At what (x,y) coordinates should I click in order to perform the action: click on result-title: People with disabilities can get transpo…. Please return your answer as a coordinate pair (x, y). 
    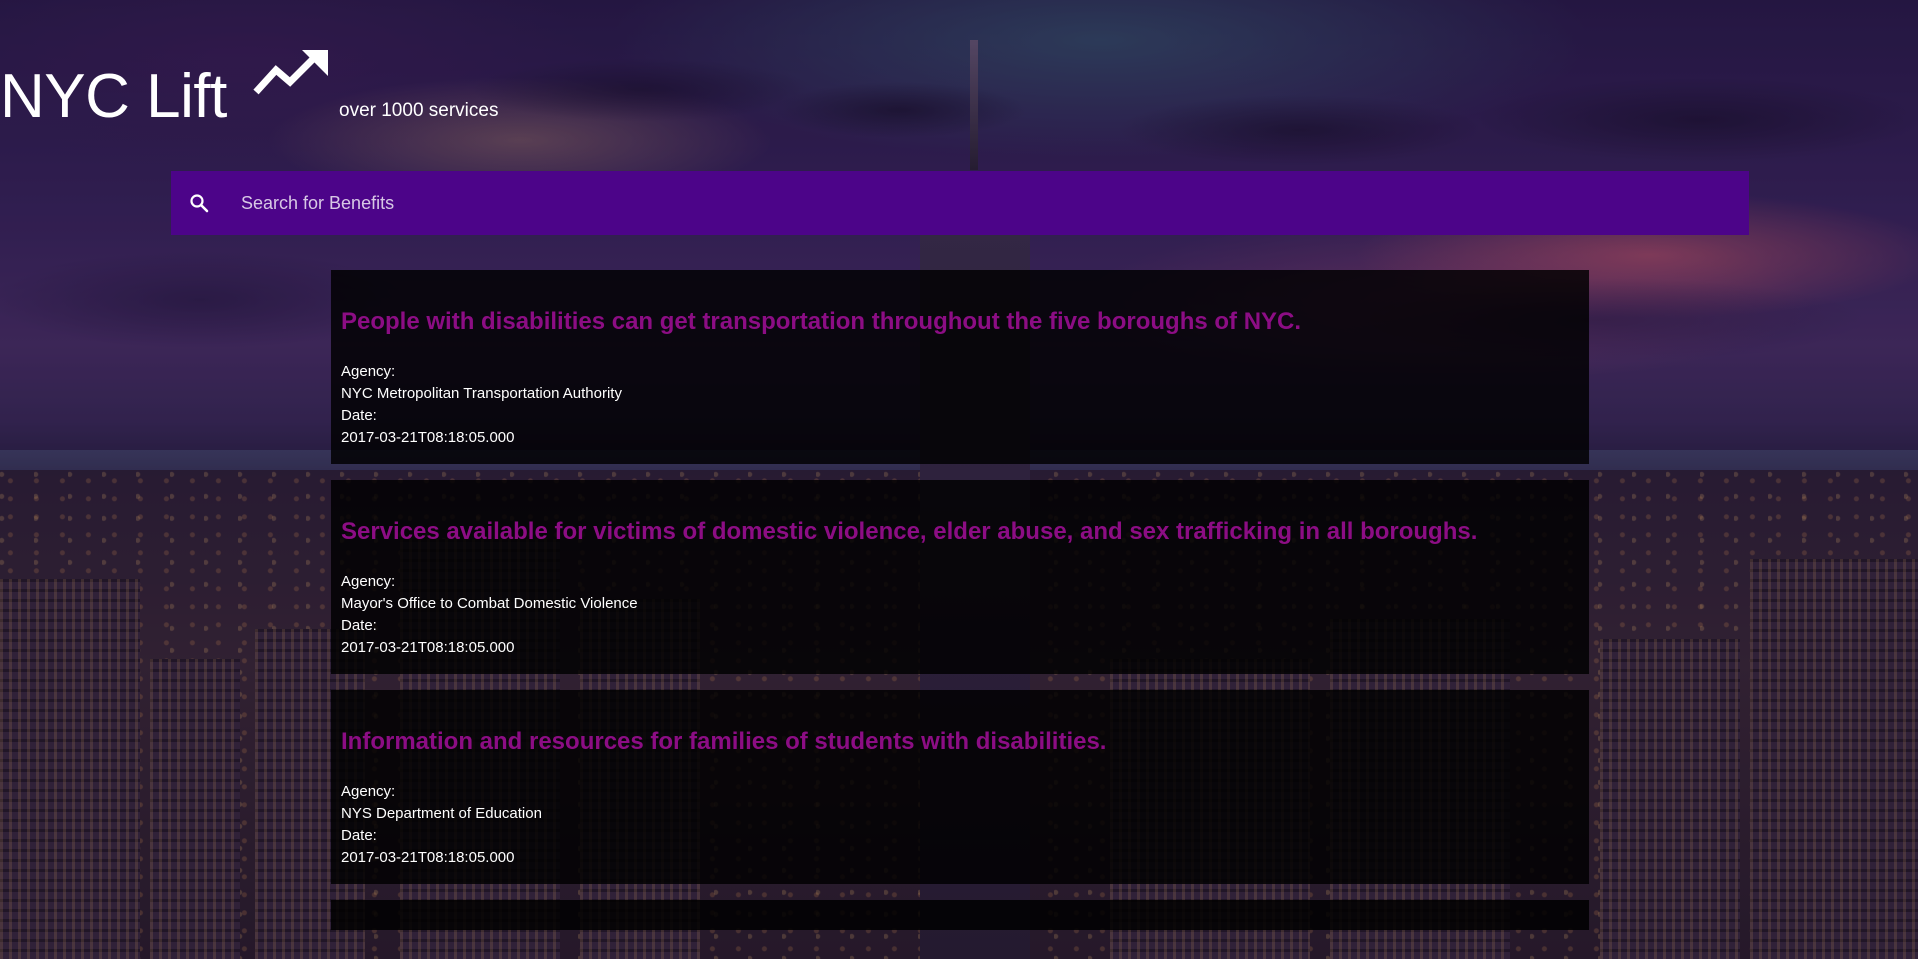
    Looking at the image, I should click on (960, 322).